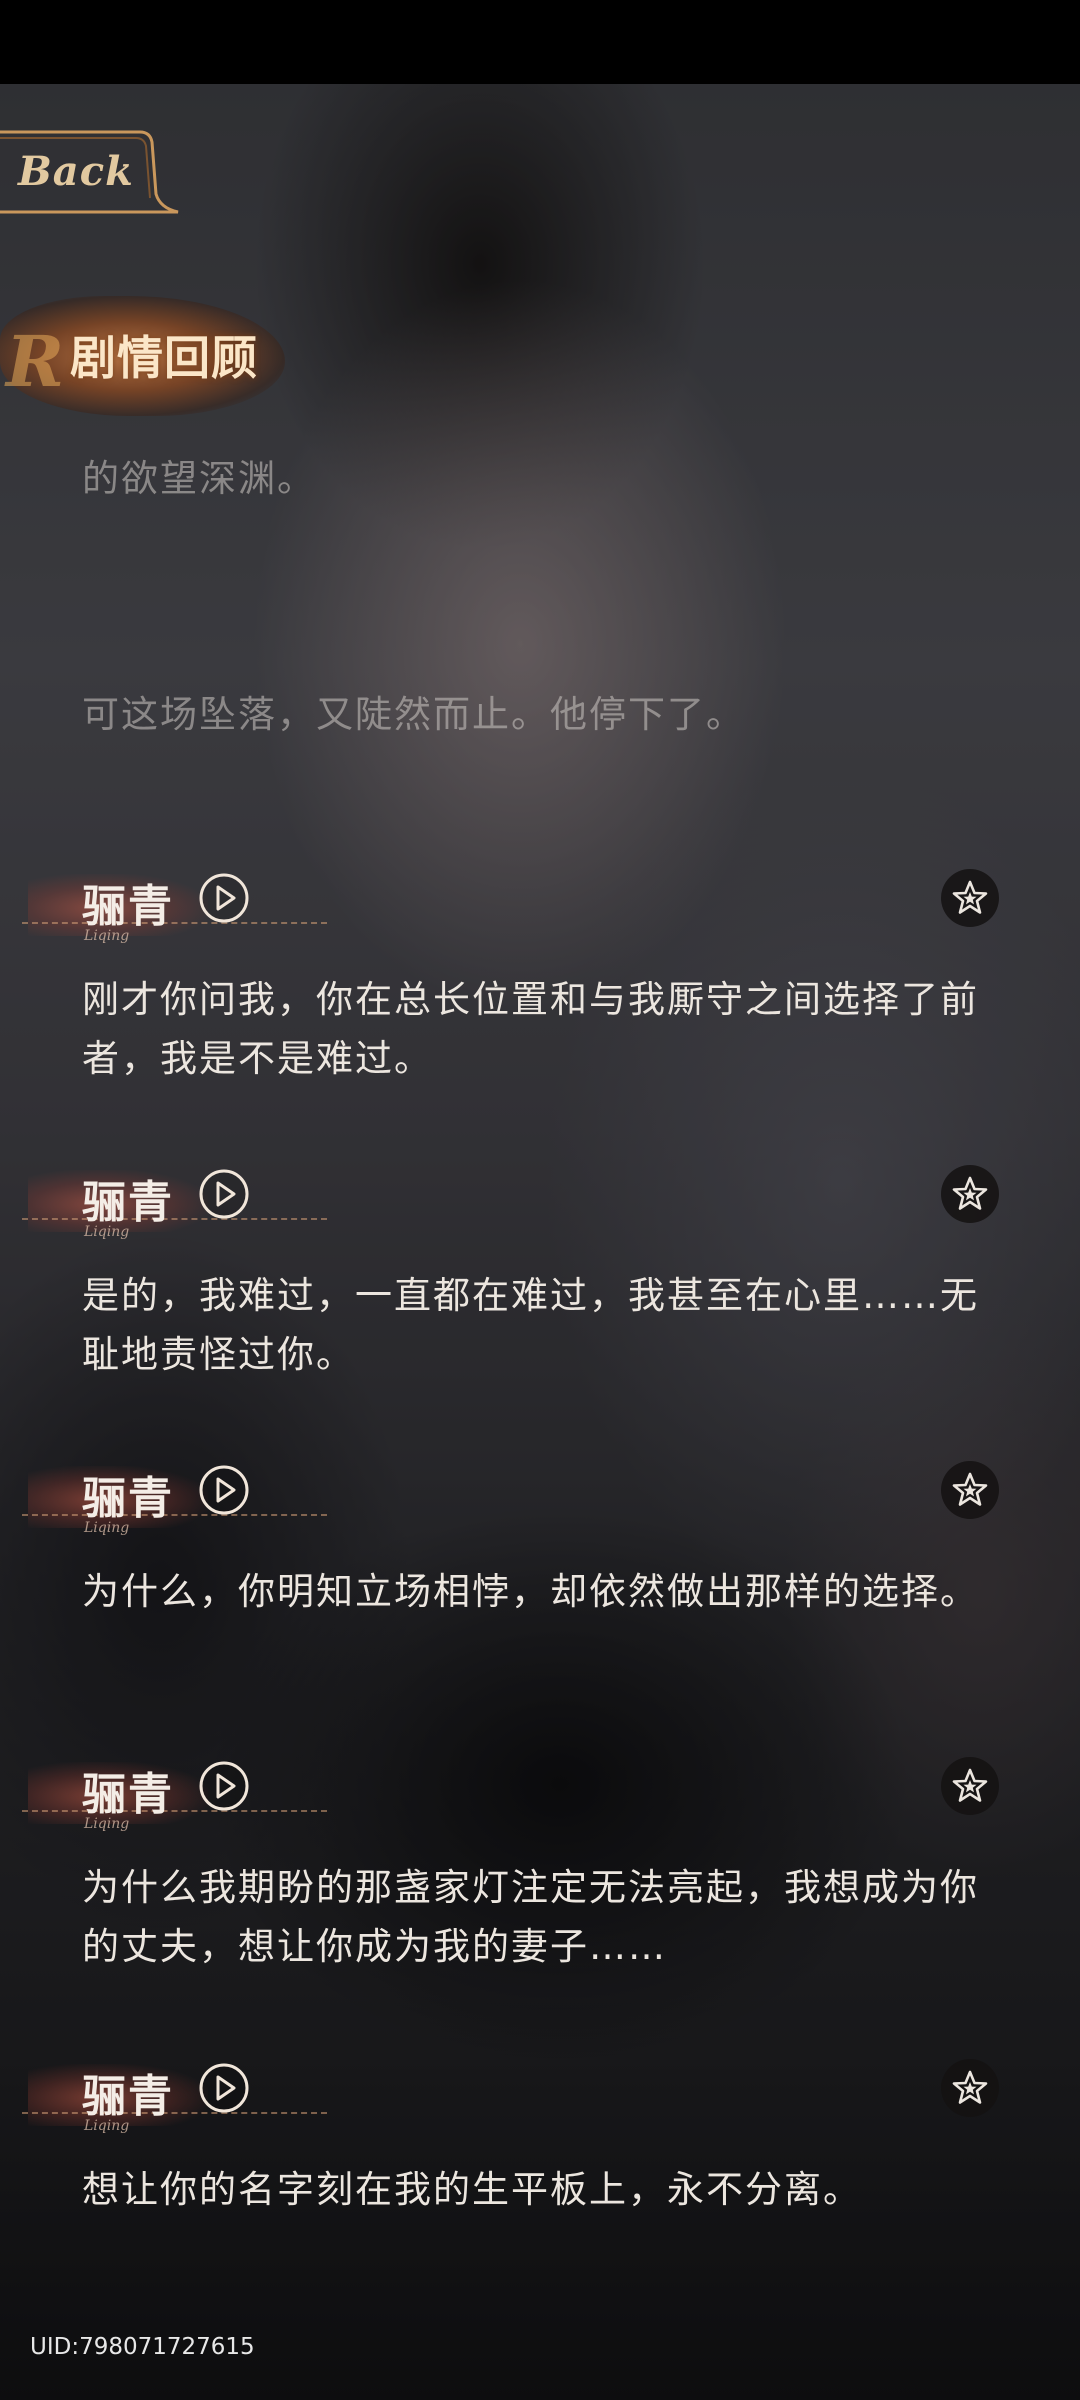  What do you see at coordinates (530, 1029) in the screenshot?
I see `dialogue-text: 刚才你问我，你在总长位置和与我厮守之间选择了前者，我是不是难过。` at bounding box center [530, 1029].